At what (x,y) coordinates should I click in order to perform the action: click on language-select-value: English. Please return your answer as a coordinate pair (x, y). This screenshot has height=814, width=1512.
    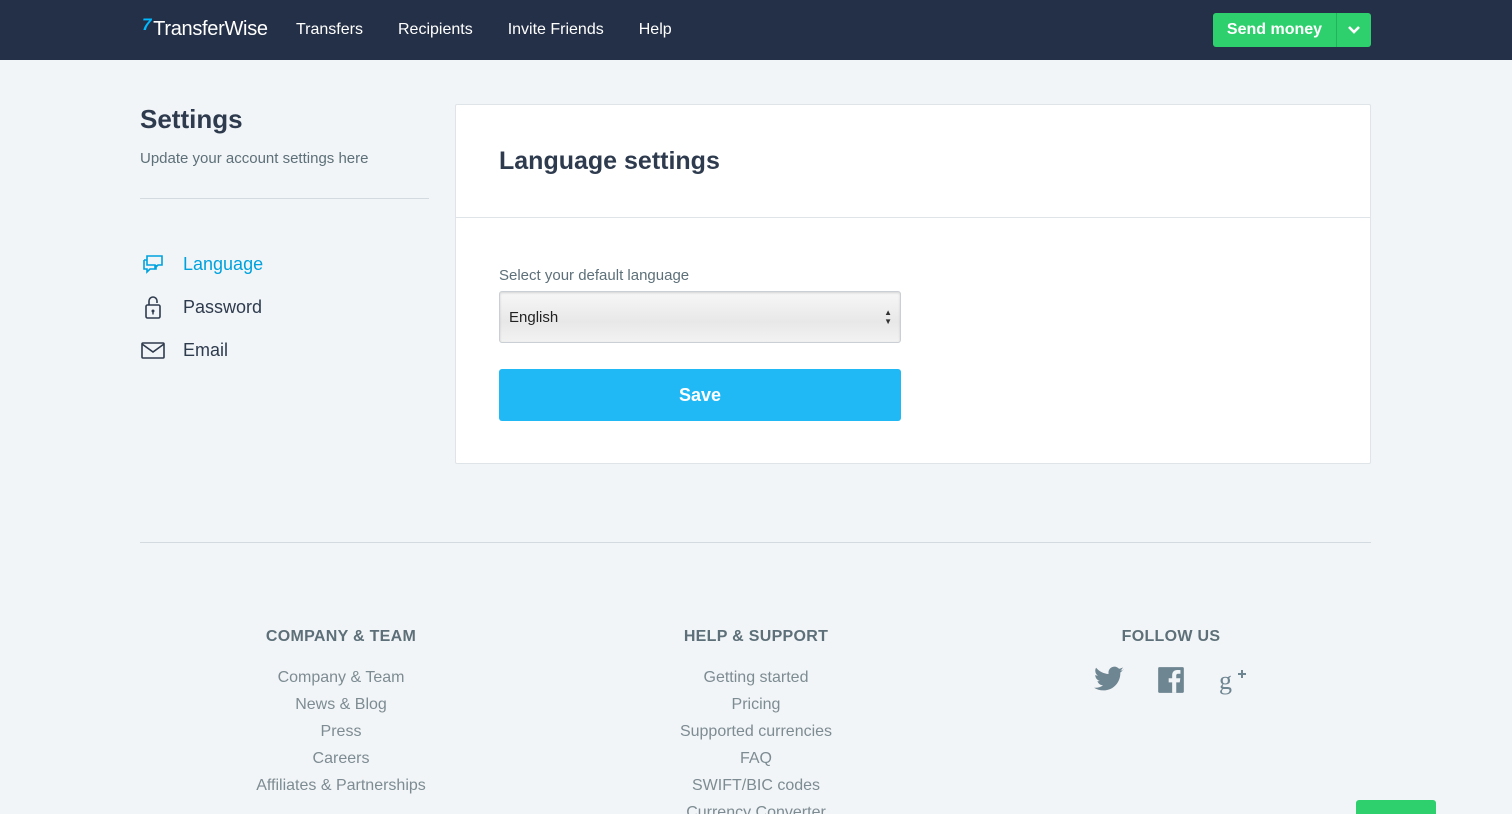
    Looking at the image, I should click on (534, 317).